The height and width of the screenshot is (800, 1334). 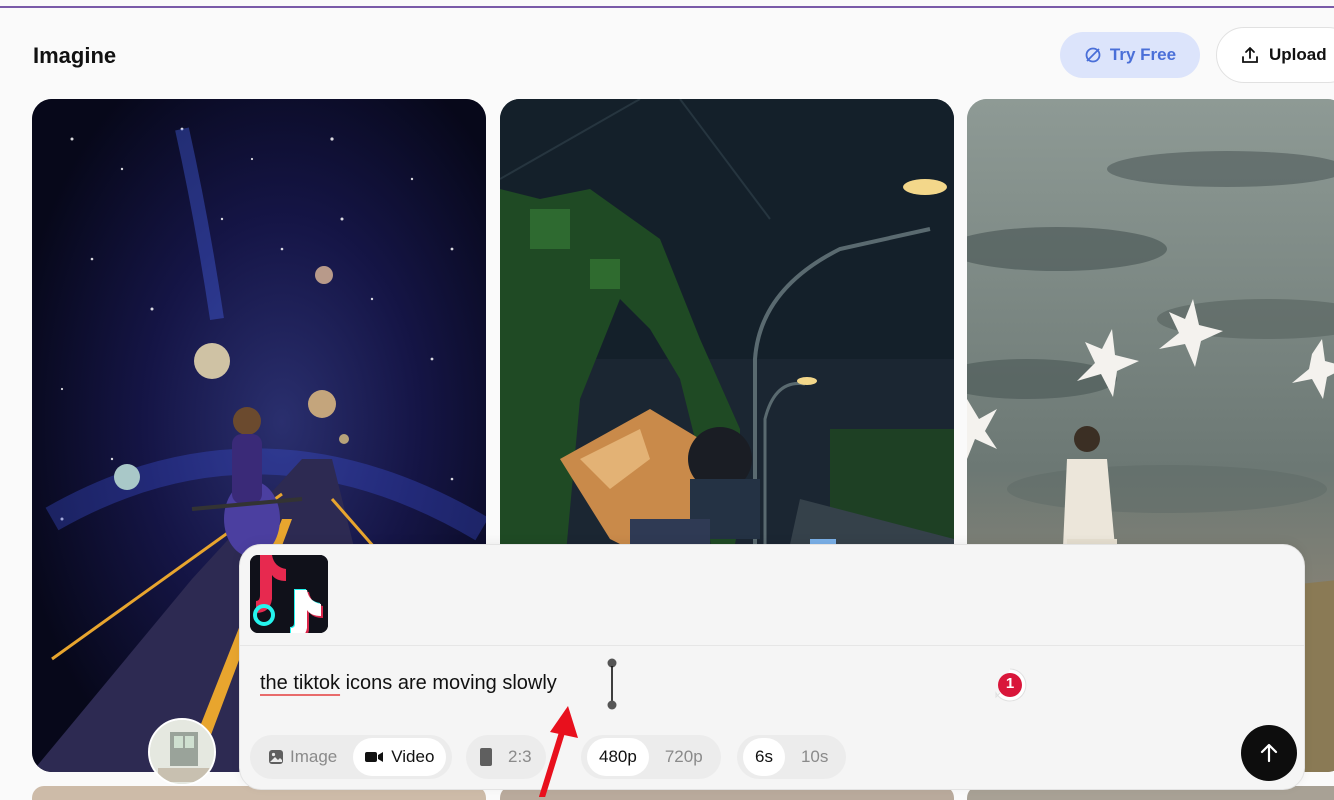 I want to click on image-icon, so click(x=276, y=757).